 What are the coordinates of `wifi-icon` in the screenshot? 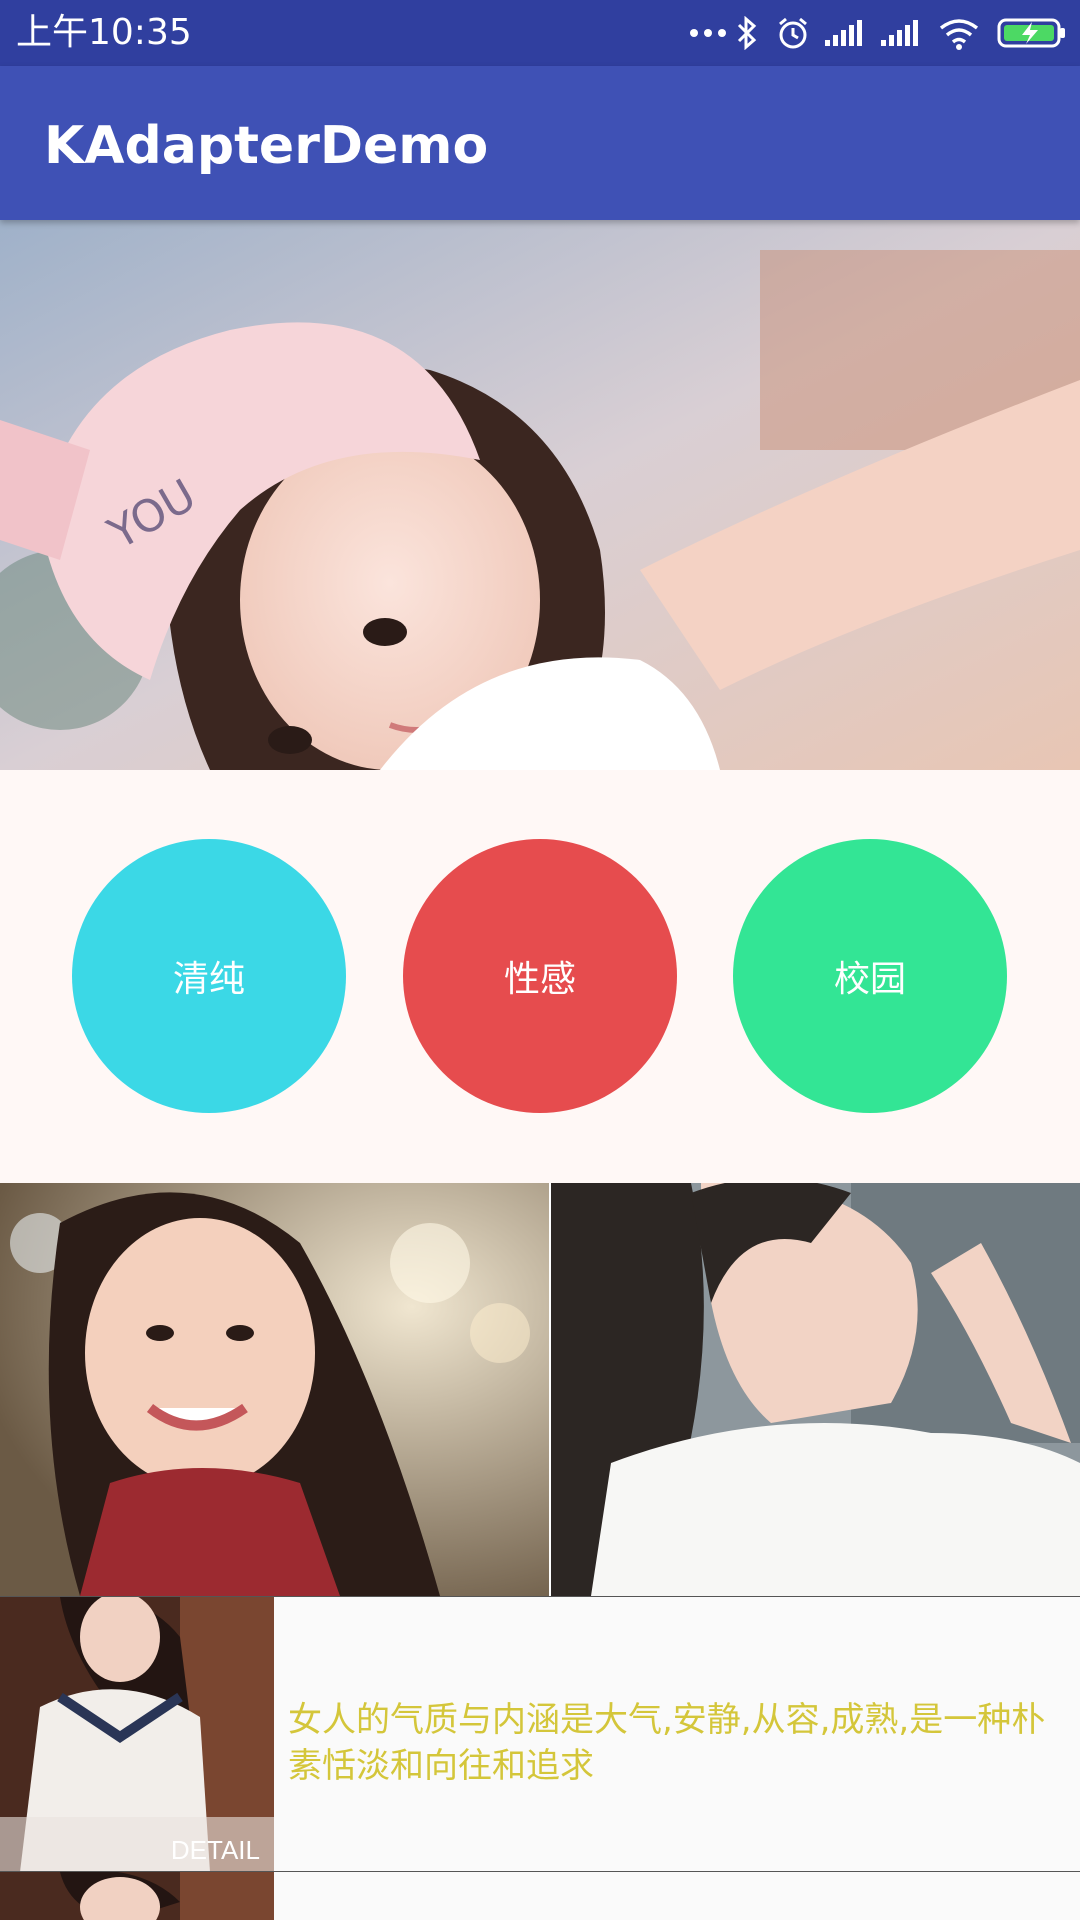 It's located at (959, 33).